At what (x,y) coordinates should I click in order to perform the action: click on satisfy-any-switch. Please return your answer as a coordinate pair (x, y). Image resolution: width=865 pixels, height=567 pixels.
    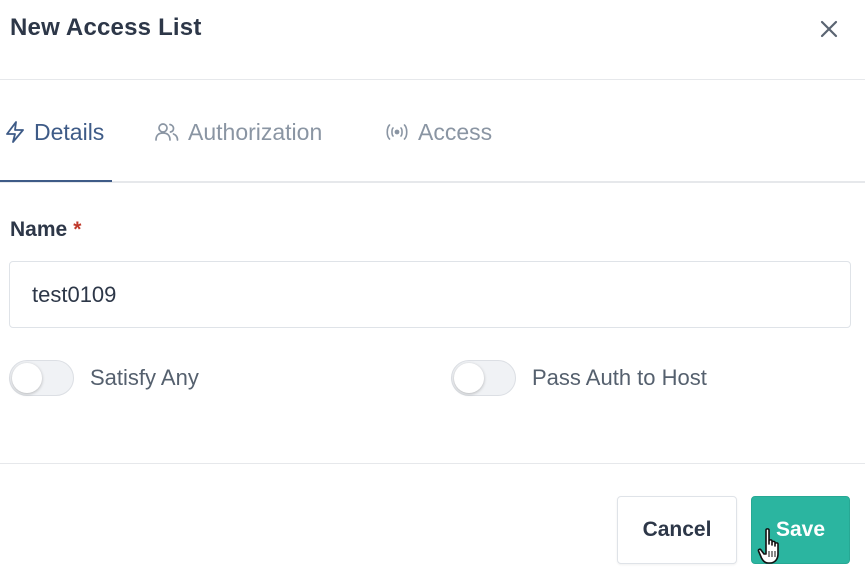
    Looking at the image, I should click on (41, 378).